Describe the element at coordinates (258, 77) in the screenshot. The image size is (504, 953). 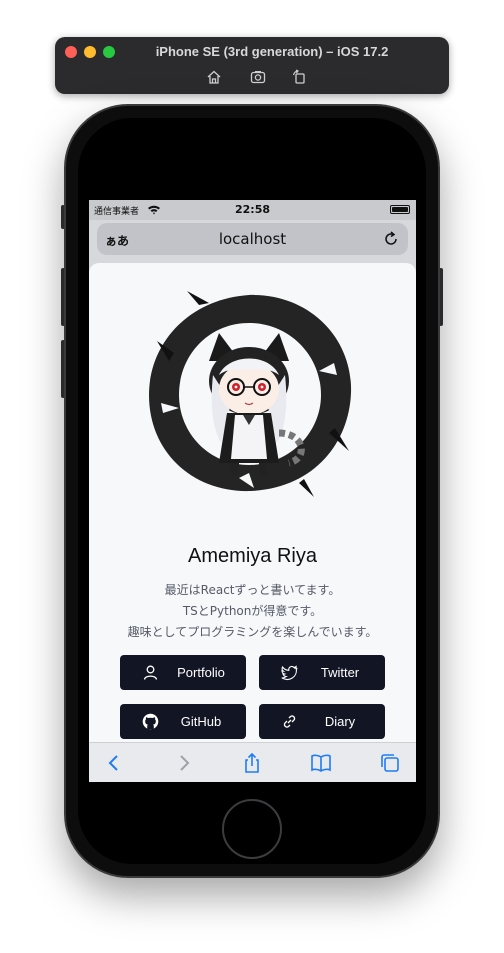
I see `screenshot-icon` at that location.